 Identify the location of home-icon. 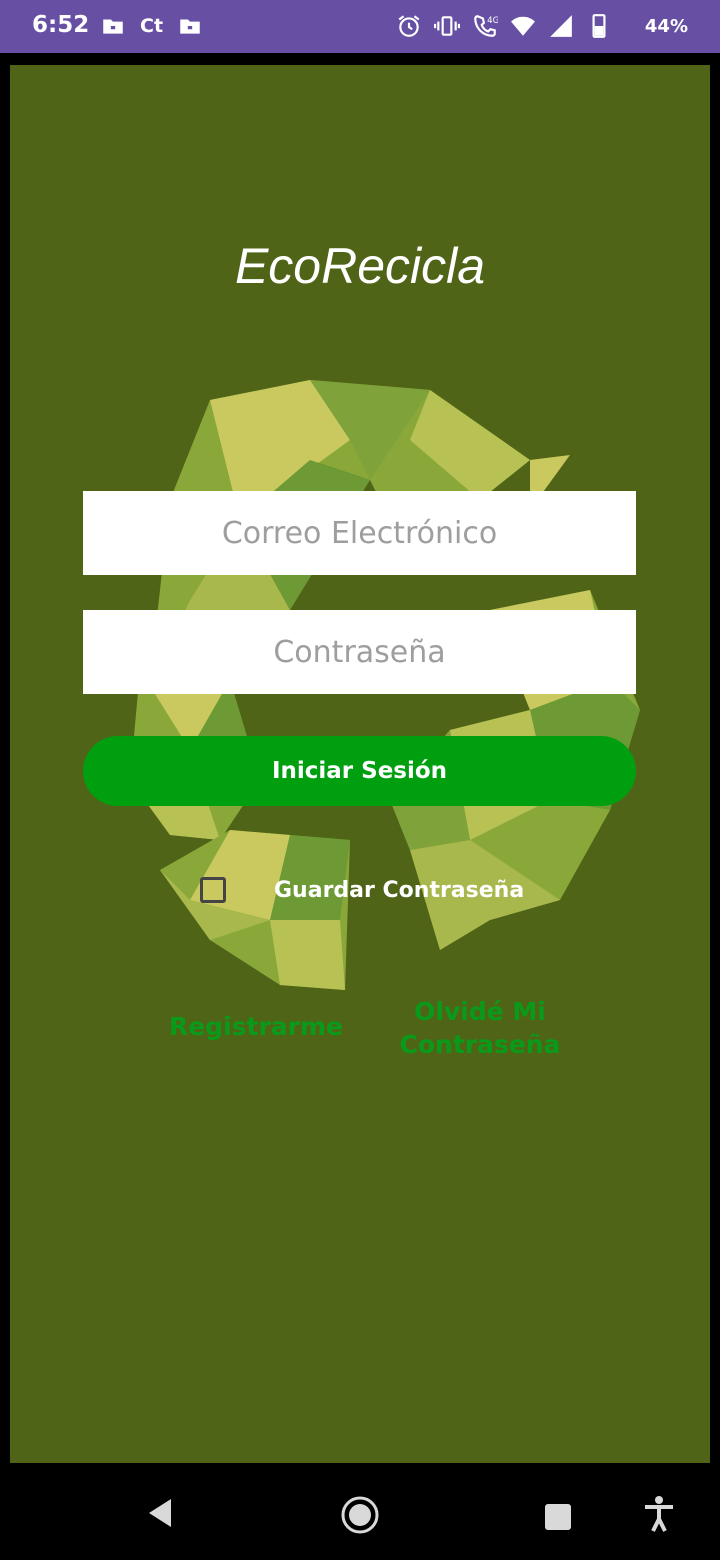
(360, 1515).